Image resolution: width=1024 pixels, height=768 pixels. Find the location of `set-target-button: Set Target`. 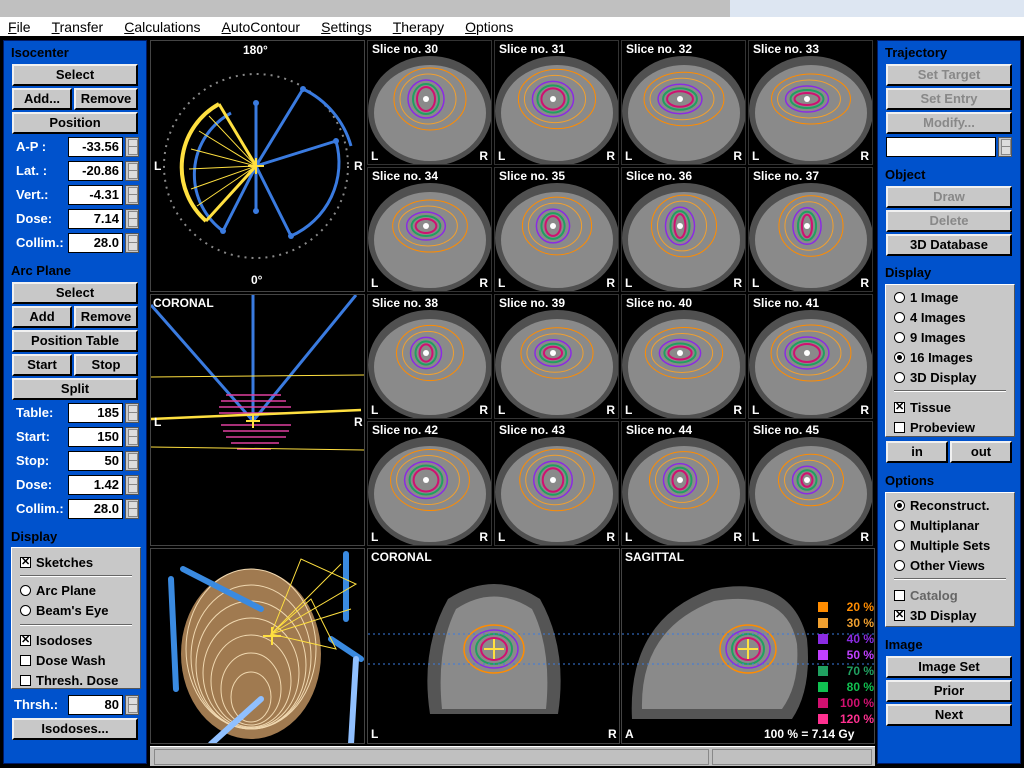

set-target-button: Set Target is located at coordinates (949, 75).